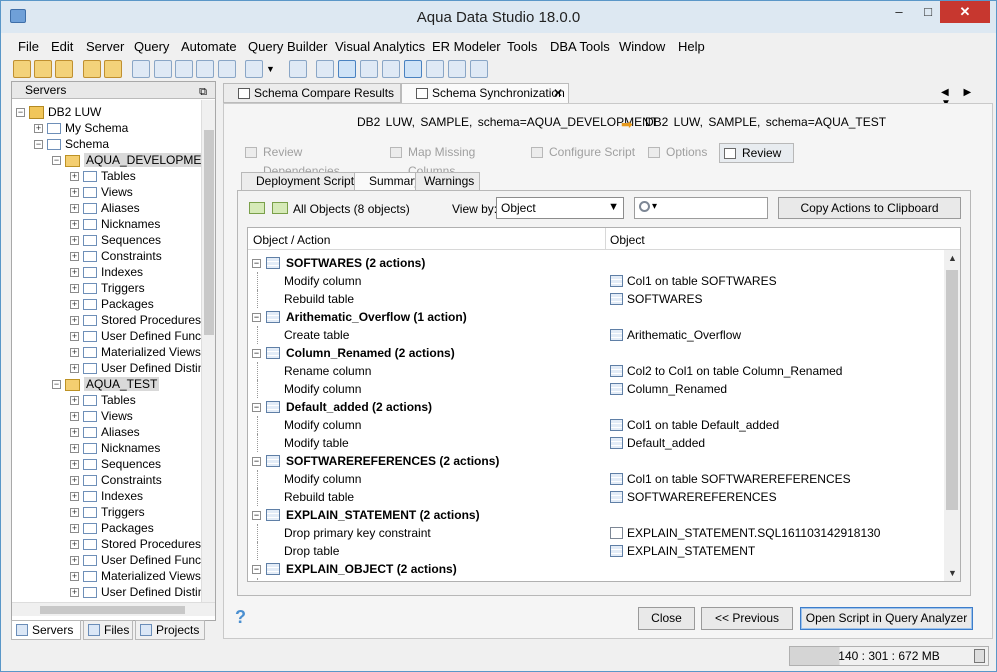 The image size is (997, 672). I want to click on scroll-down-icon: ▼, so click(952, 573).